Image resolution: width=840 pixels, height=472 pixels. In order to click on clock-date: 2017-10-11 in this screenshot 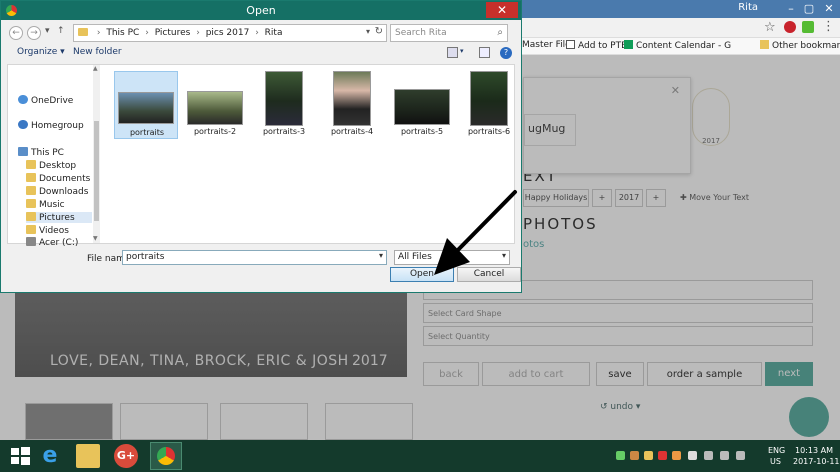, I will do `click(816, 461)`.